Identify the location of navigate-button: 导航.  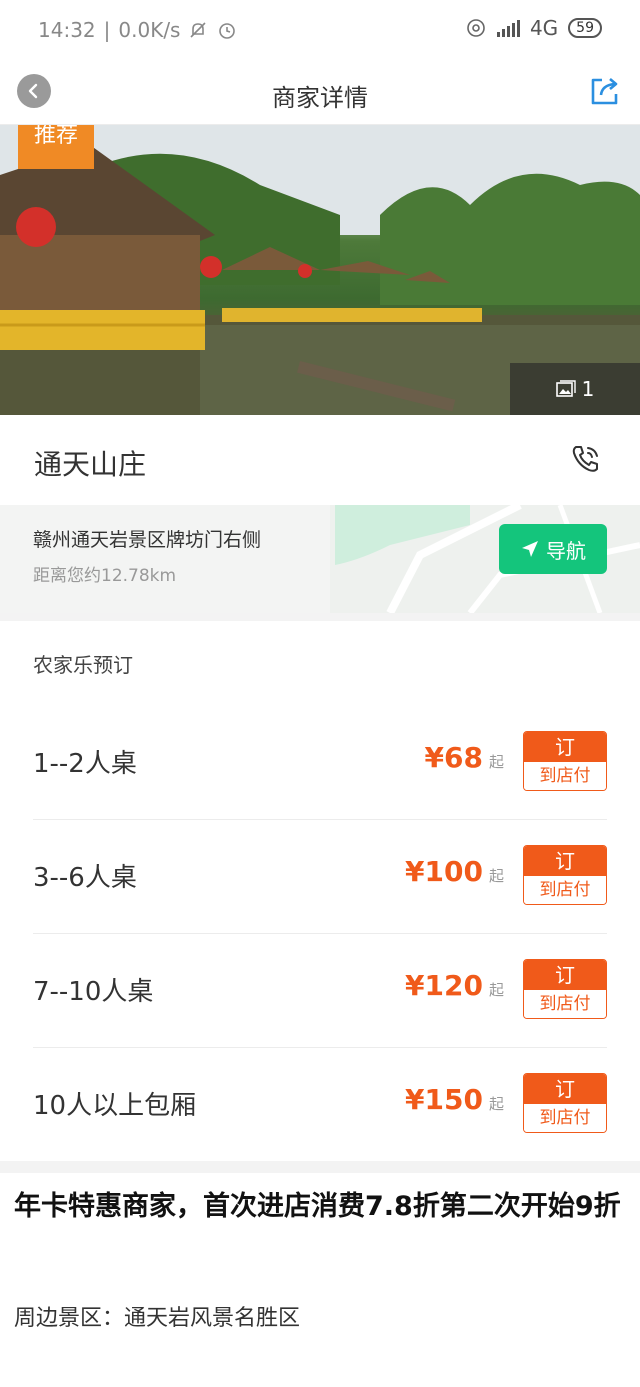
(553, 549).